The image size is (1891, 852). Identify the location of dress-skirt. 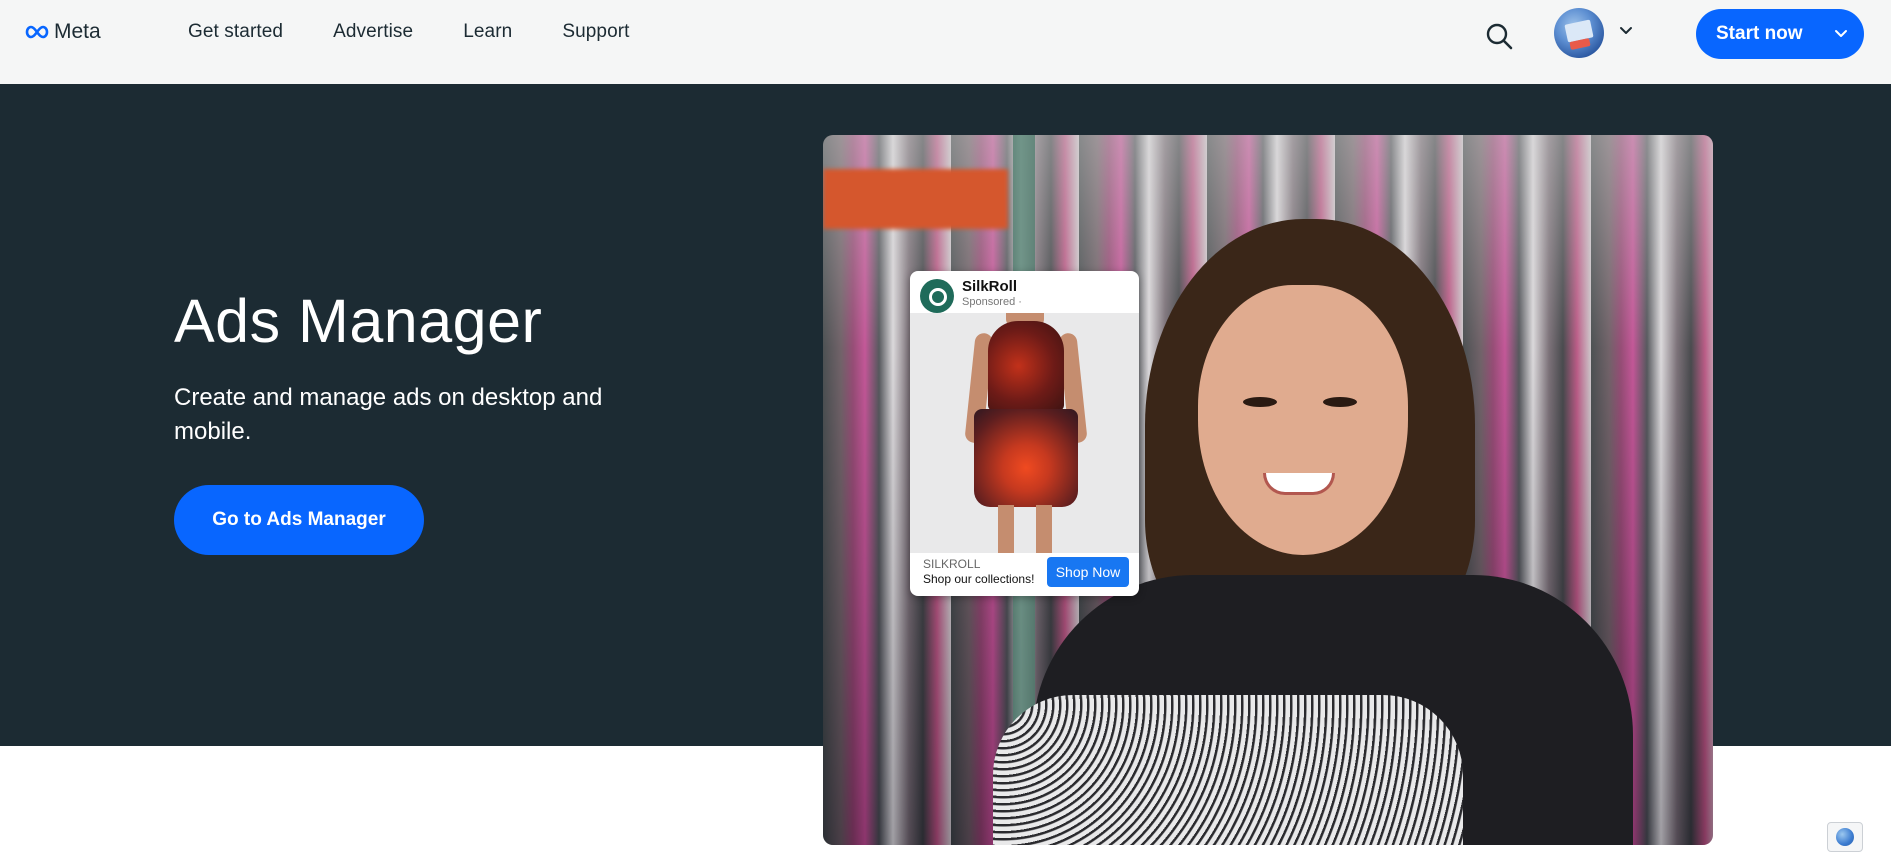
(1026, 458).